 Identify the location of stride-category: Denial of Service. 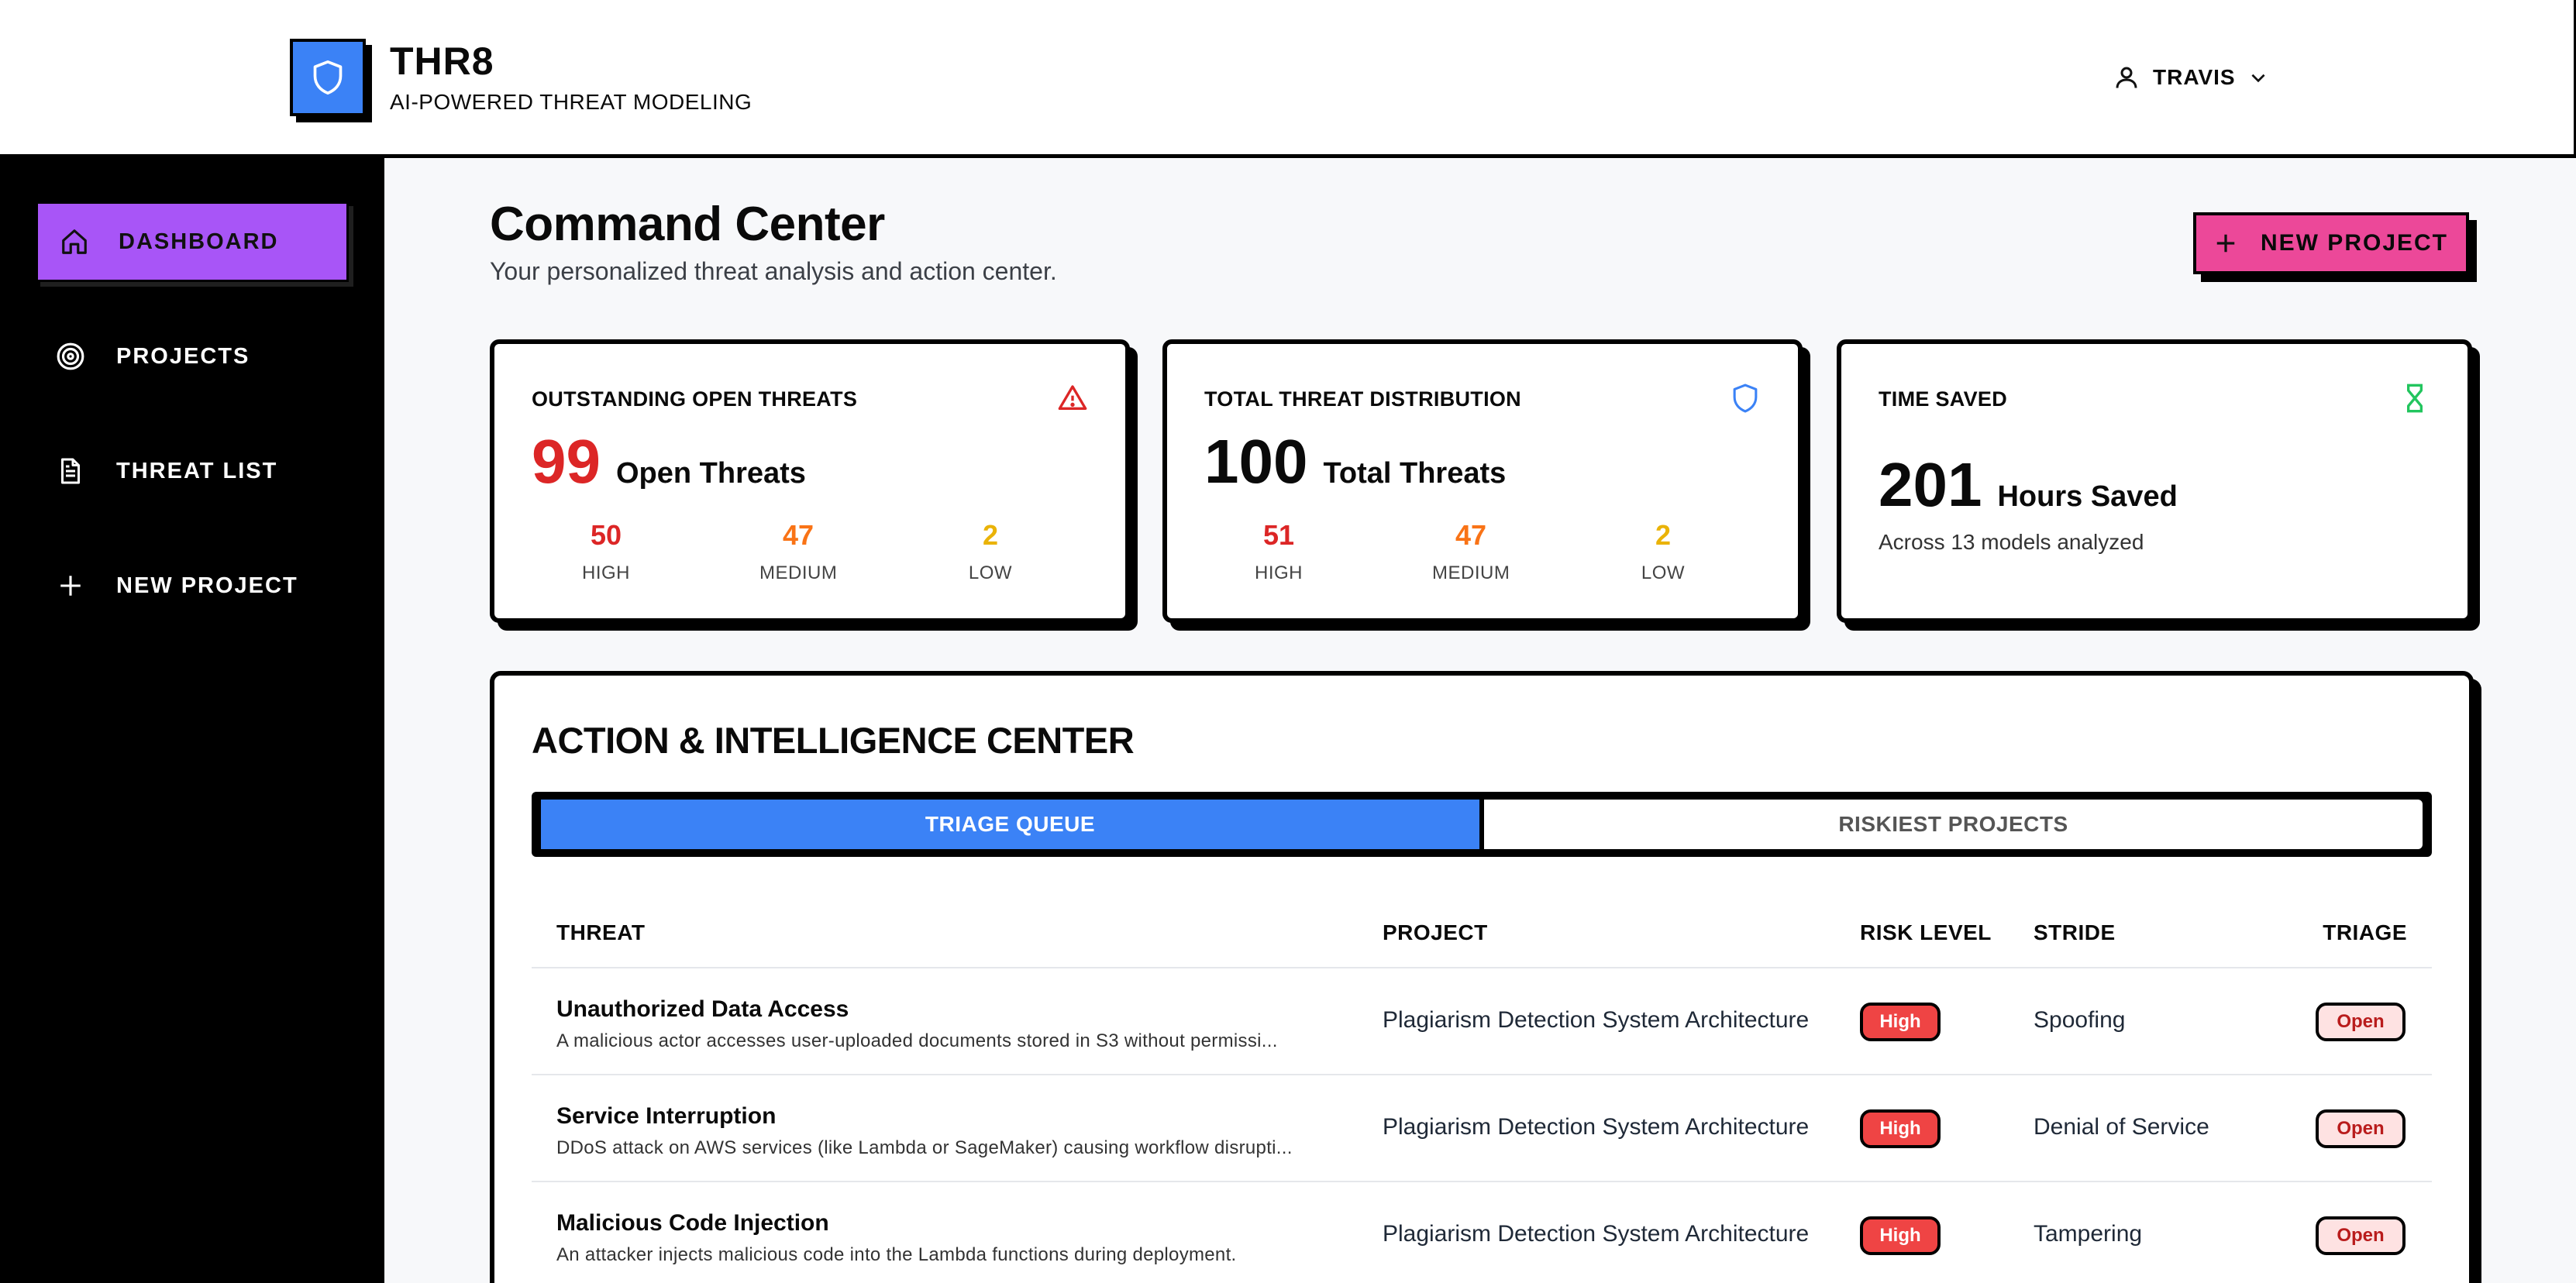
(2121, 1127).